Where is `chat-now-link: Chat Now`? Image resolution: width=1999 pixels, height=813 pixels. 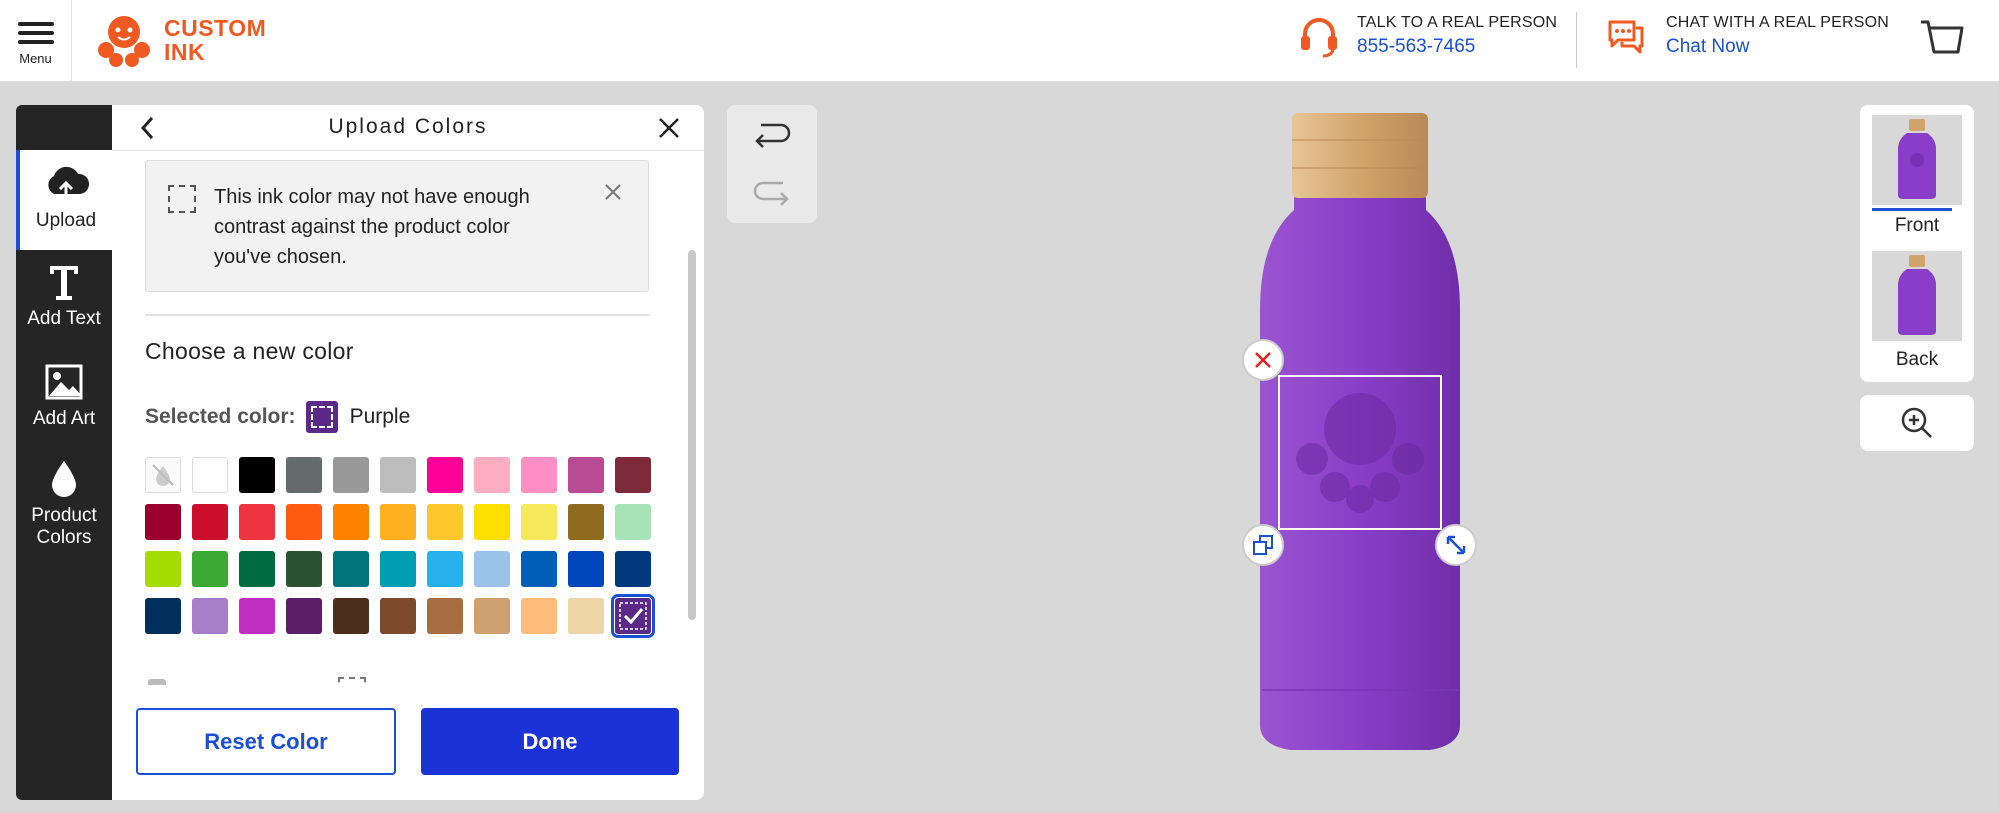 chat-now-link: Chat Now is located at coordinates (1777, 47).